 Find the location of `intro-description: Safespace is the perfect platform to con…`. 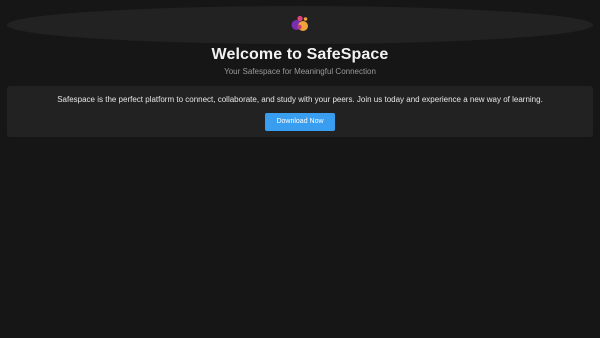

intro-description: Safespace is the perfect platform to con… is located at coordinates (300, 99).